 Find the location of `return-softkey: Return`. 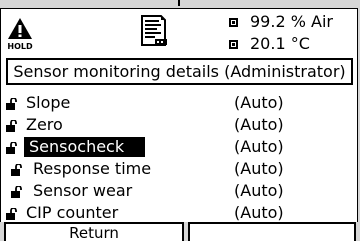

return-softkey: Return is located at coordinates (94, 231).